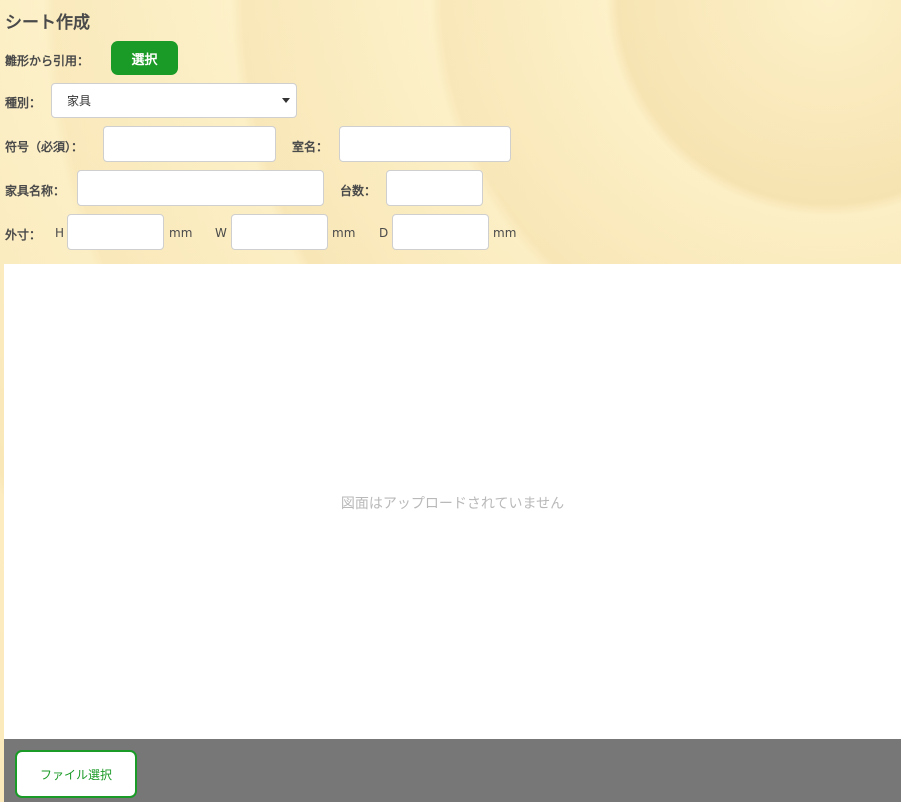 Image resolution: width=901 pixels, height=802 pixels. What do you see at coordinates (76, 774) in the screenshot?
I see `file-select-button: ファイル選択` at bounding box center [76, 774].